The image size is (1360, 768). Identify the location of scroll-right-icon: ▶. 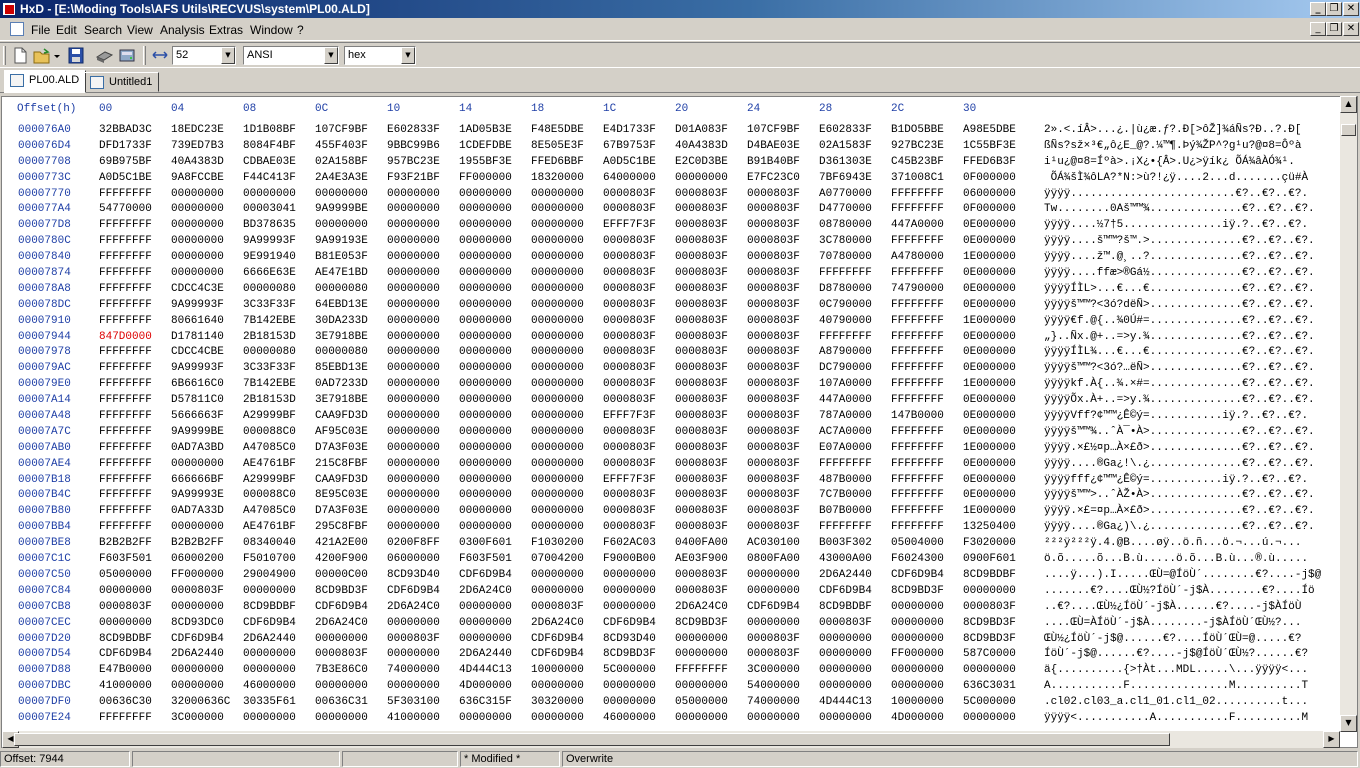
(1331, 739).